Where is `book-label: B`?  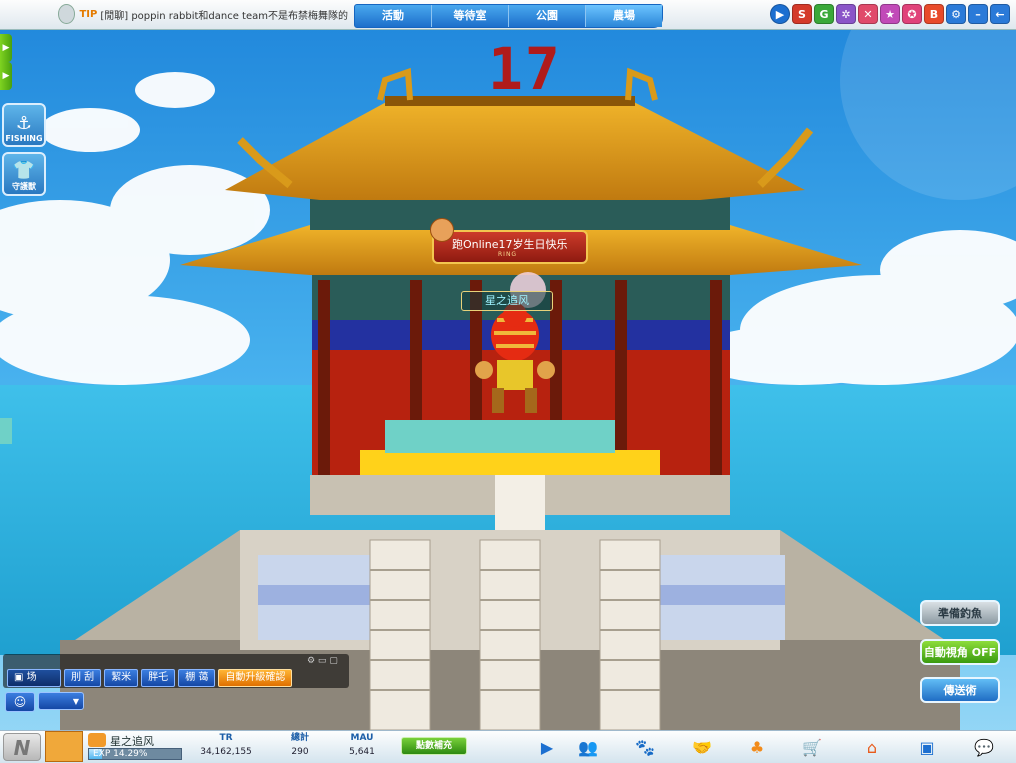 book-label: B is located at coordinates (934, 14).